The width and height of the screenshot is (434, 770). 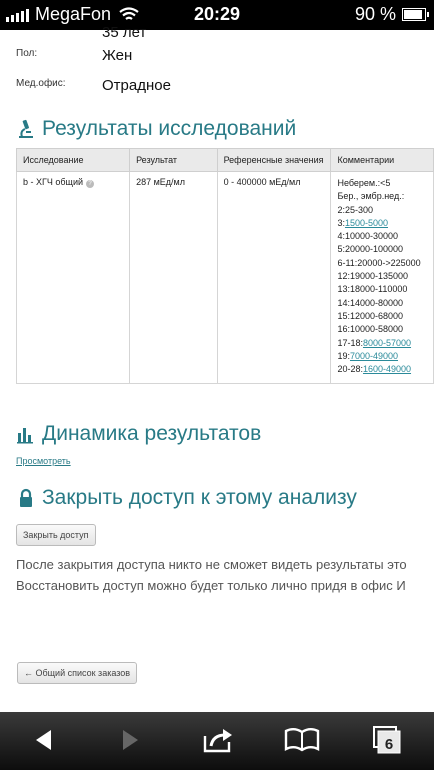 I want to click on comment-line: 14:14000-80000, so click(x=382, y=303).